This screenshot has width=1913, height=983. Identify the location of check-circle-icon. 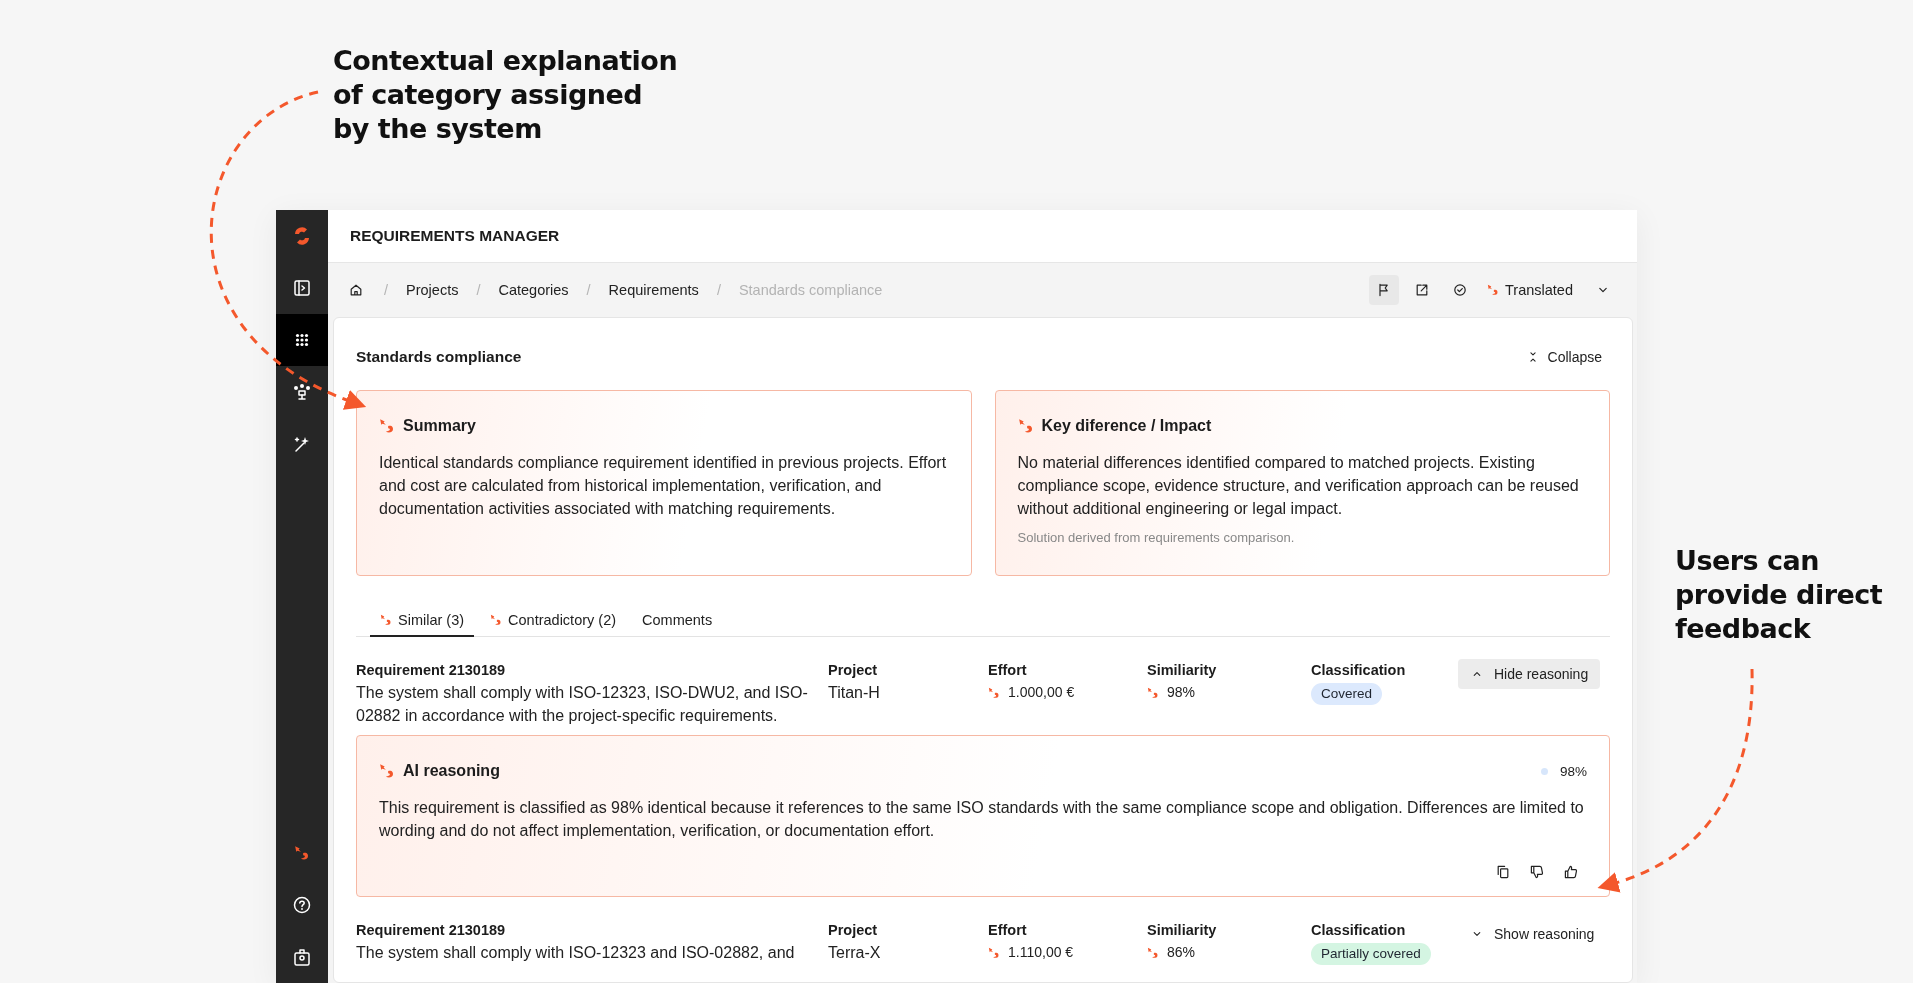
(1460, 290).